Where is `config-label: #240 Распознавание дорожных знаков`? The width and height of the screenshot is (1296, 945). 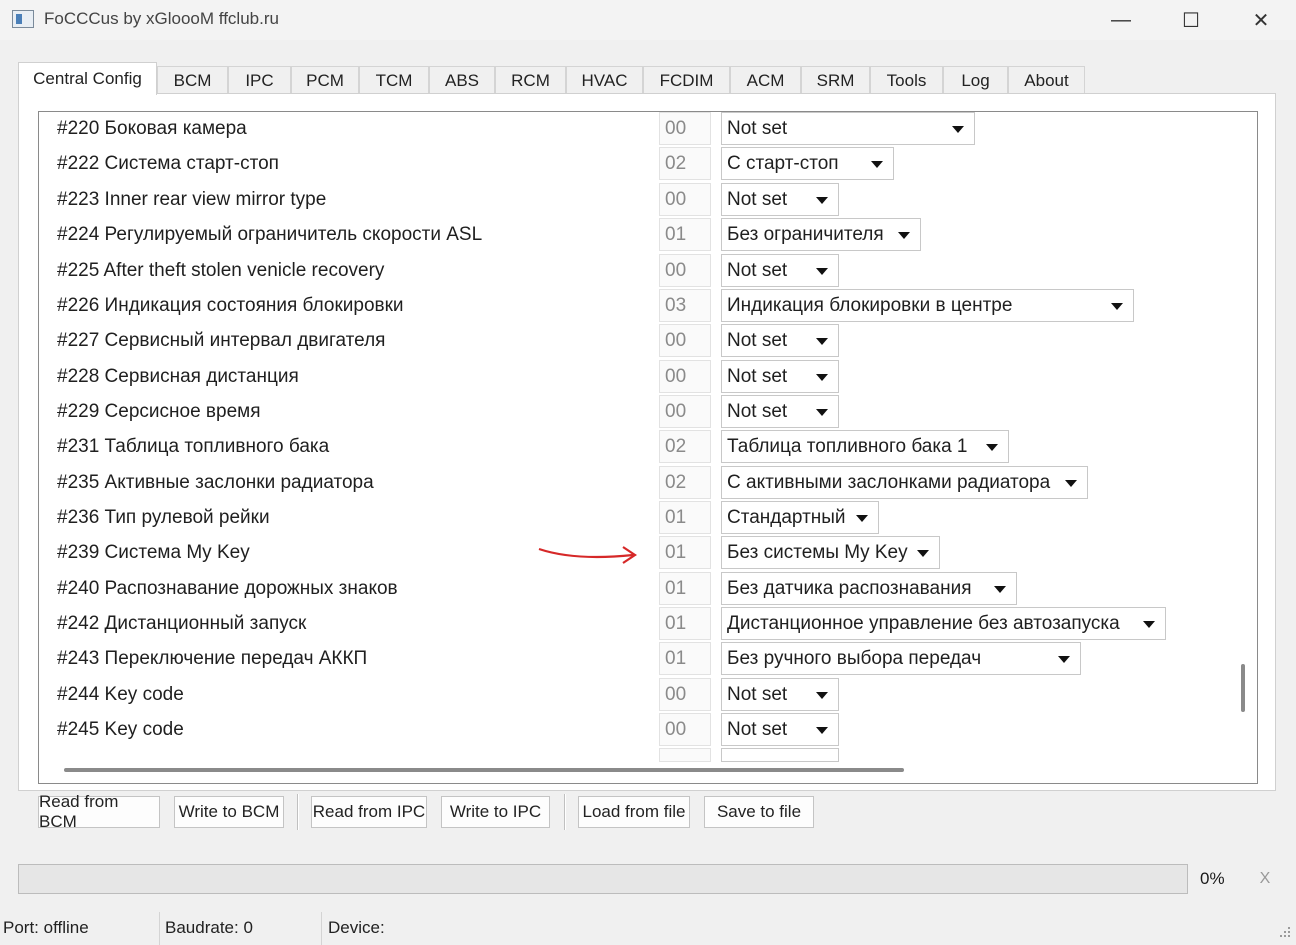
config-label: #240 Распознавание дорожных знаков is located at coordinates (227, 588).